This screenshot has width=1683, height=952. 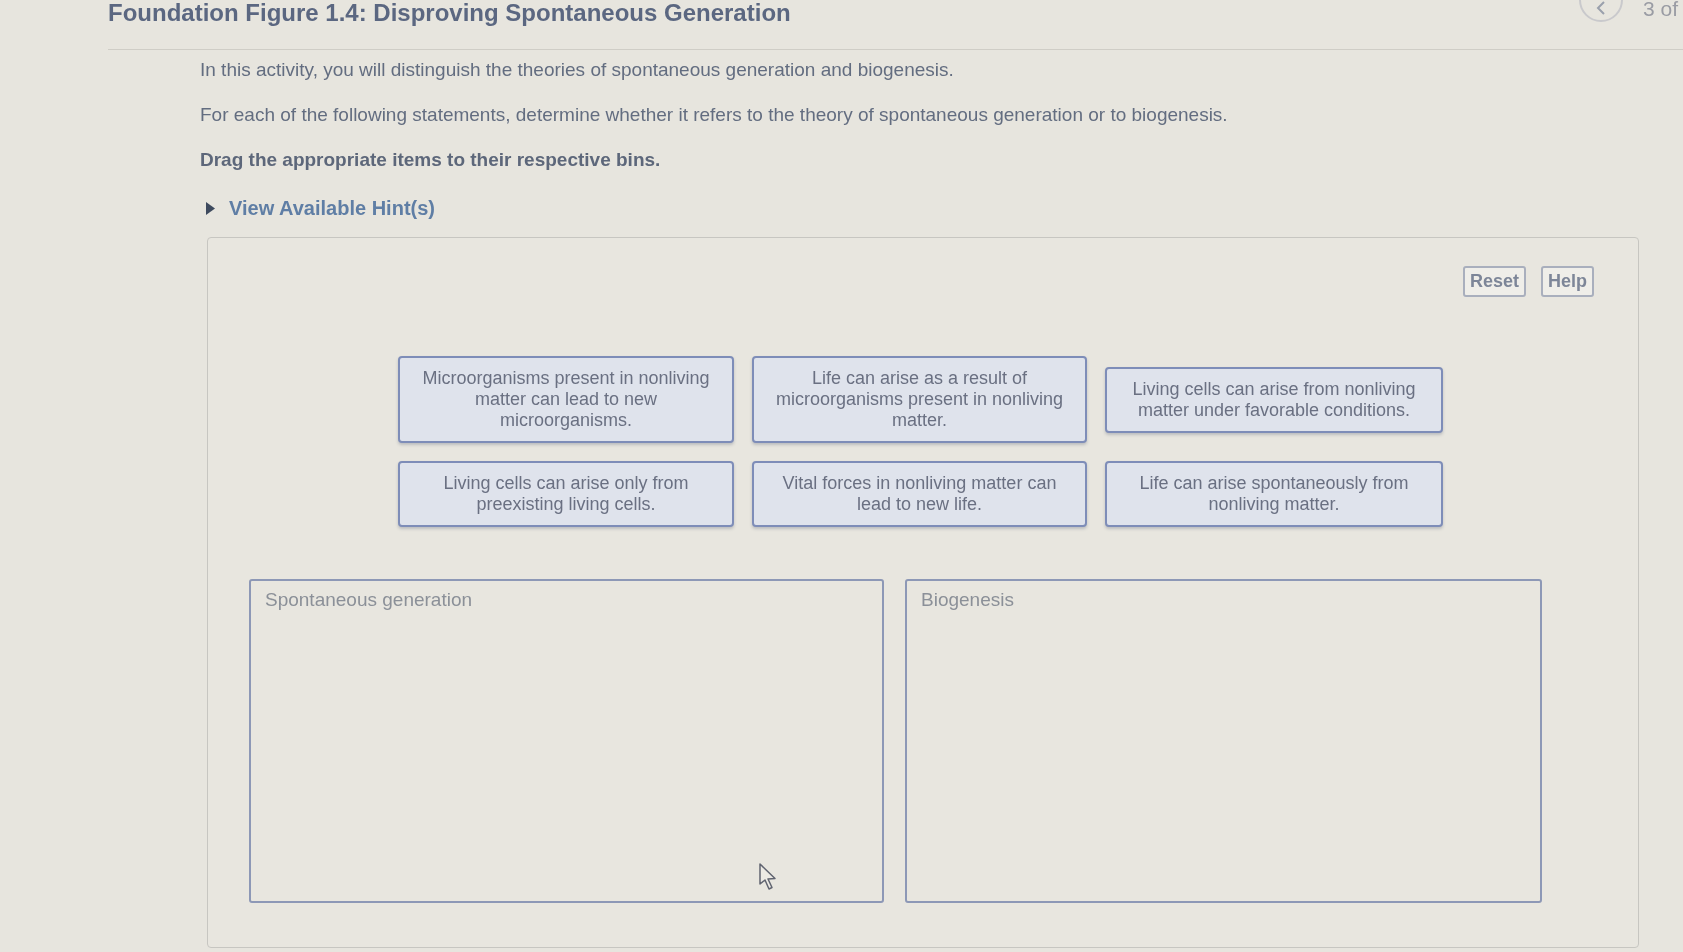 What do you see at coordinates (919, 399) in the screenshot?
I see `drag-item: Life can arise as a result of microorganisms present in nonliving matter.` at bounding box center [919, 399].